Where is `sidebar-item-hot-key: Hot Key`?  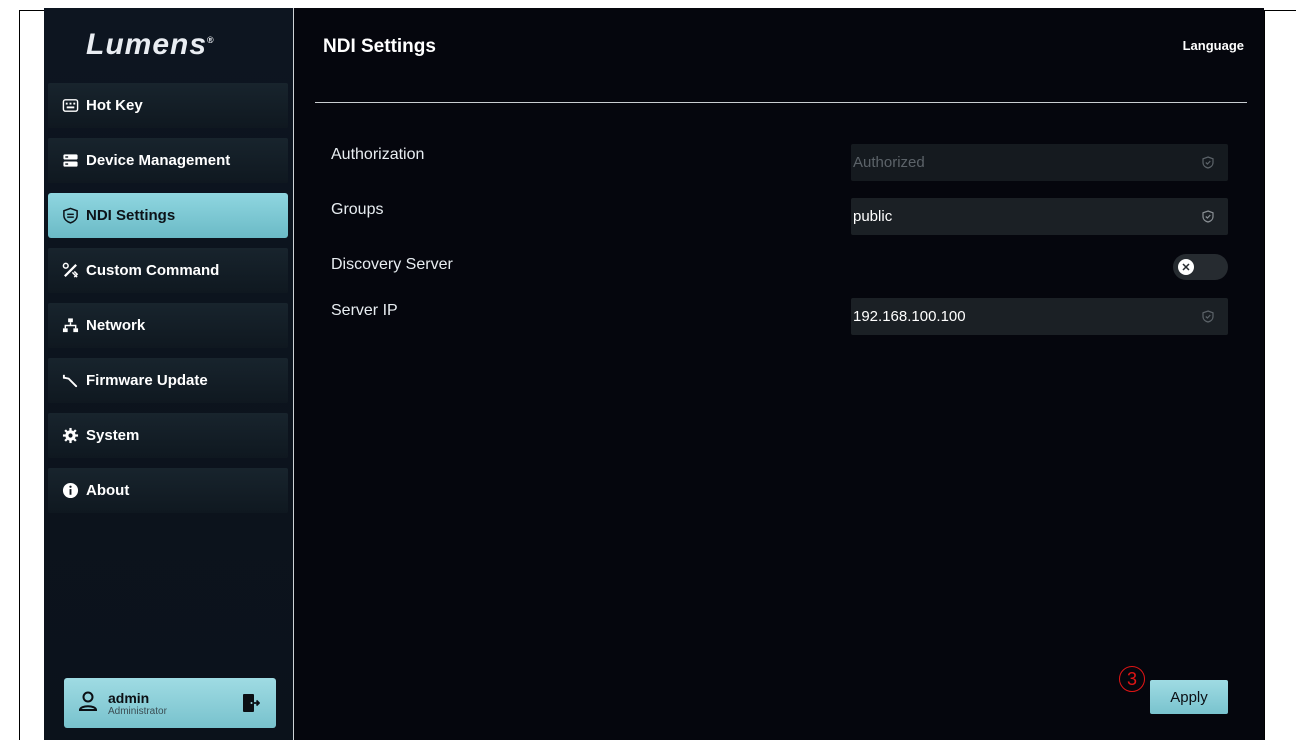
sidebar-item-hot-key: Hot Key is located at coordinates (168, 105).